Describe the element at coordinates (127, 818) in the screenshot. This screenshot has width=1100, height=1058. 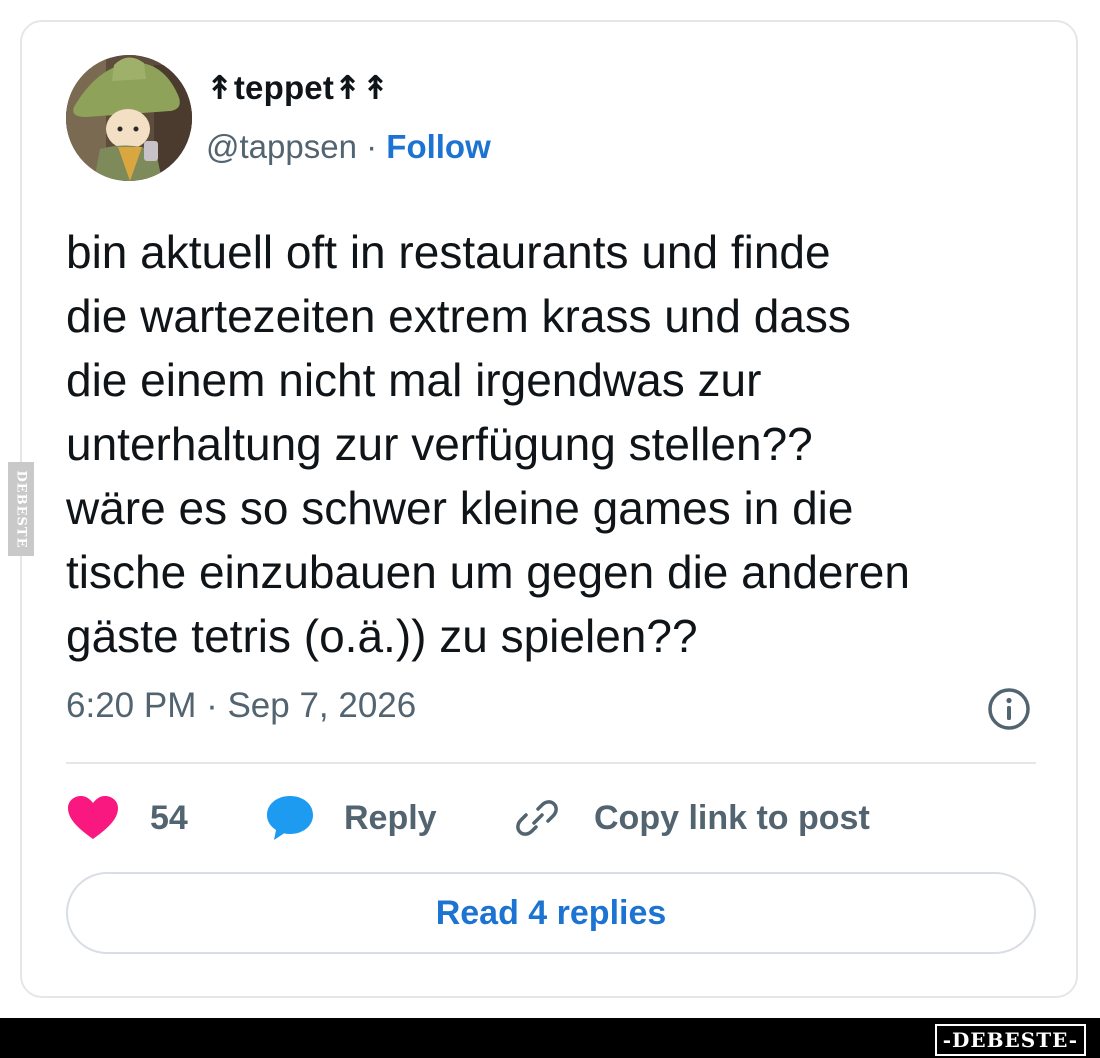
I see `like-button: 54` at that location.